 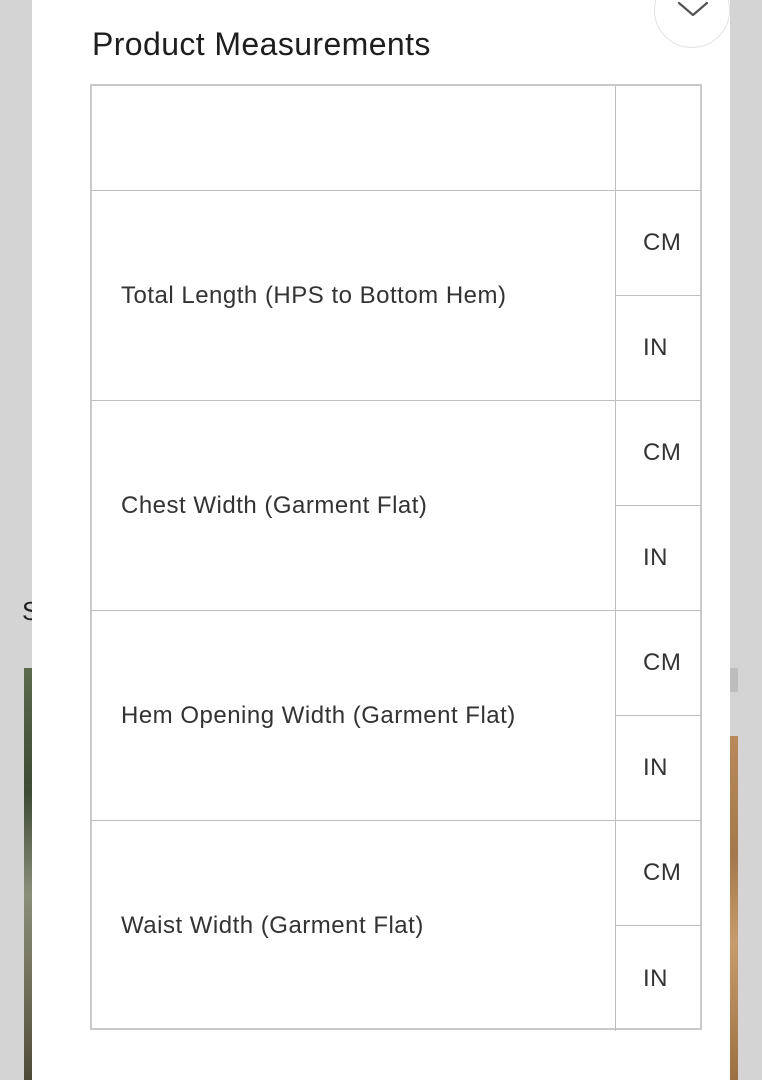 I want to click on measurement-label: Waist Width (Garment Flat), so click(x=354, y=926).